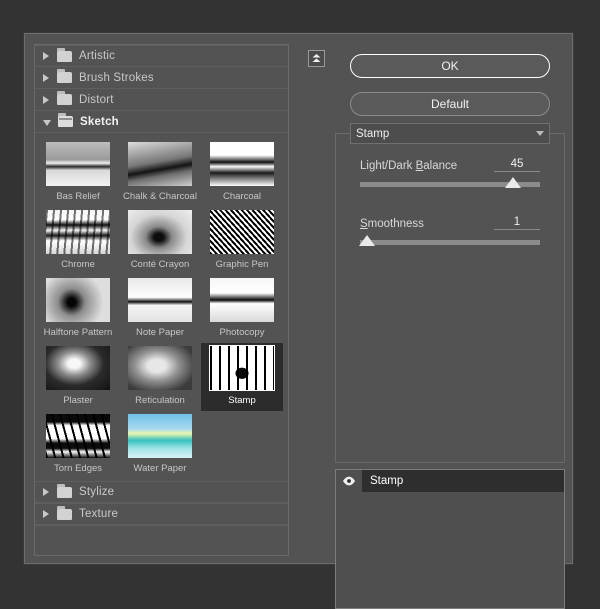 The image size is (600, 609). I want to click on filter-thumbnail-photocopy: Photocopy, so click(242, 309).